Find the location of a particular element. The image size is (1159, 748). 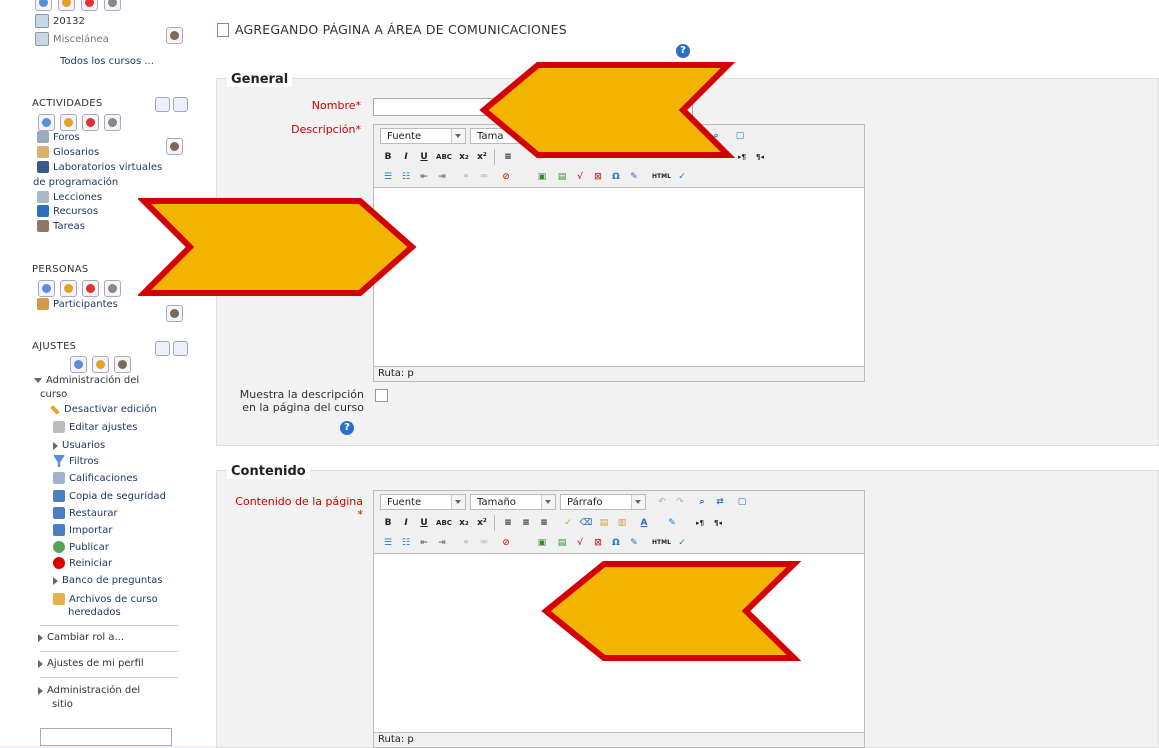

search-input is located at coordinates (106, 737).